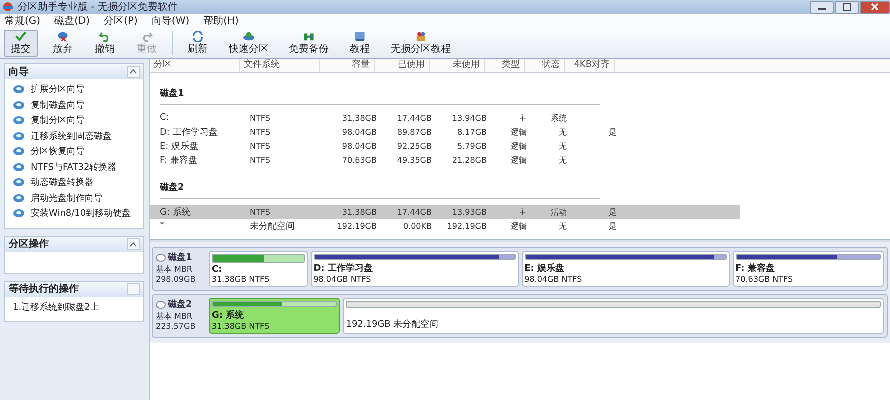 Image resolution: width=890 pixels, height=400 pixels. I want to click on disk-info: 磁盘2 基本 MBR 223.57GB, so click(181, 316).